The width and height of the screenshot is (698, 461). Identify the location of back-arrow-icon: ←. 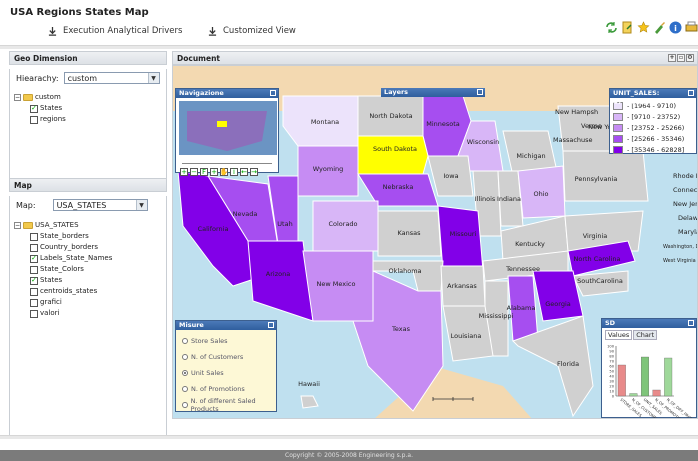
(244, 172).